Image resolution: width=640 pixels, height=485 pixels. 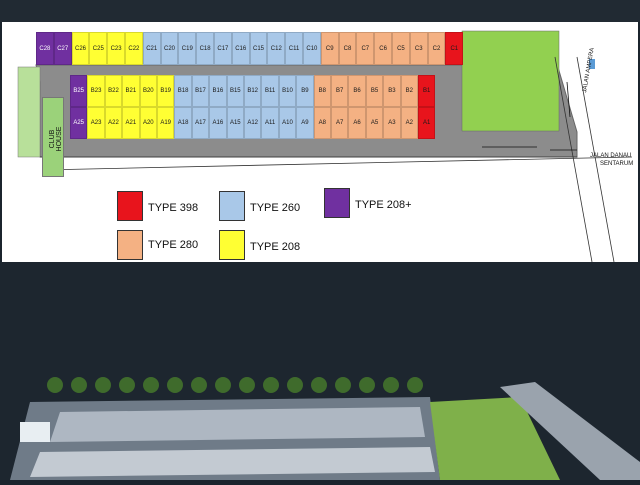 I want to click on lot-b23: B23, so click(x=96, y=91).